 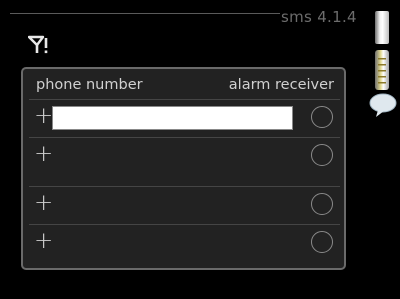 What do you see at coordinates (383, 105) in the screenshot?
I see `speech-bubble-icon` at bounding box center [383, 105].